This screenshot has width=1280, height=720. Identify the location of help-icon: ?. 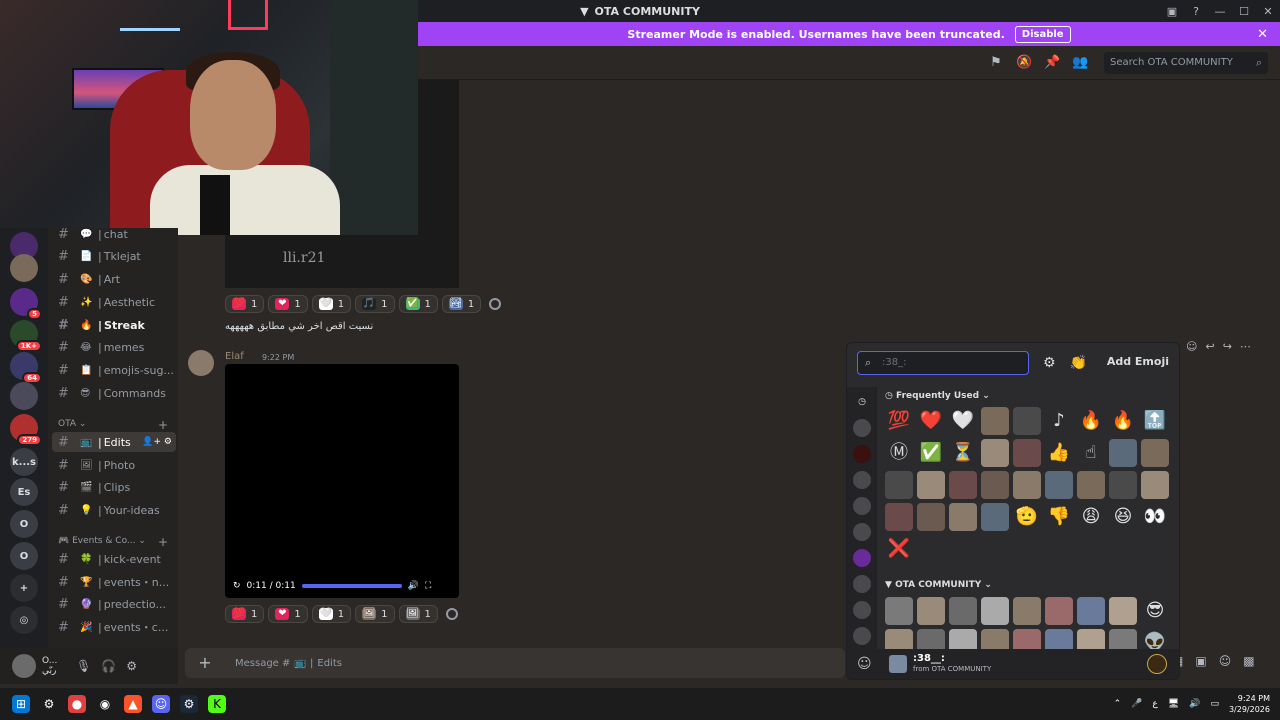
(1196, 11).